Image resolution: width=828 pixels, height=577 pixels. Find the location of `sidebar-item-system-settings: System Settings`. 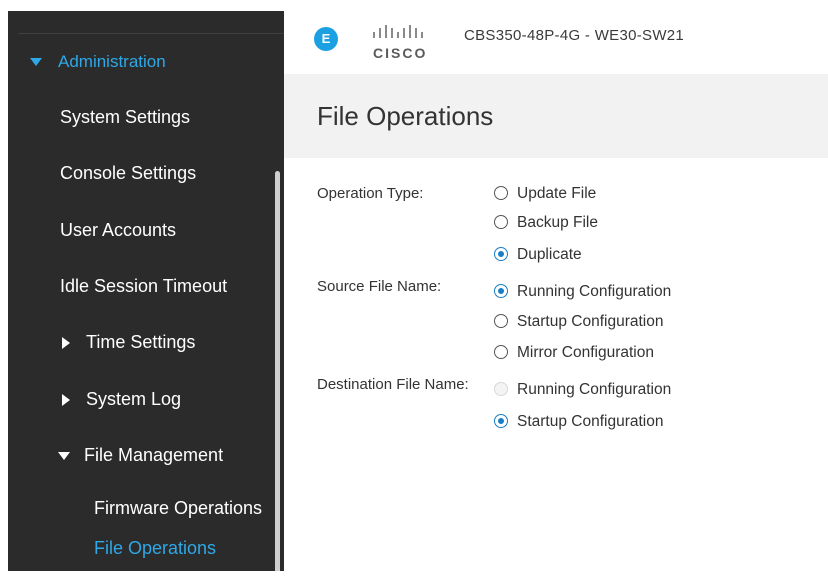

sidebar-item-system-settings: System Settings is located at coordinates (125, 117).